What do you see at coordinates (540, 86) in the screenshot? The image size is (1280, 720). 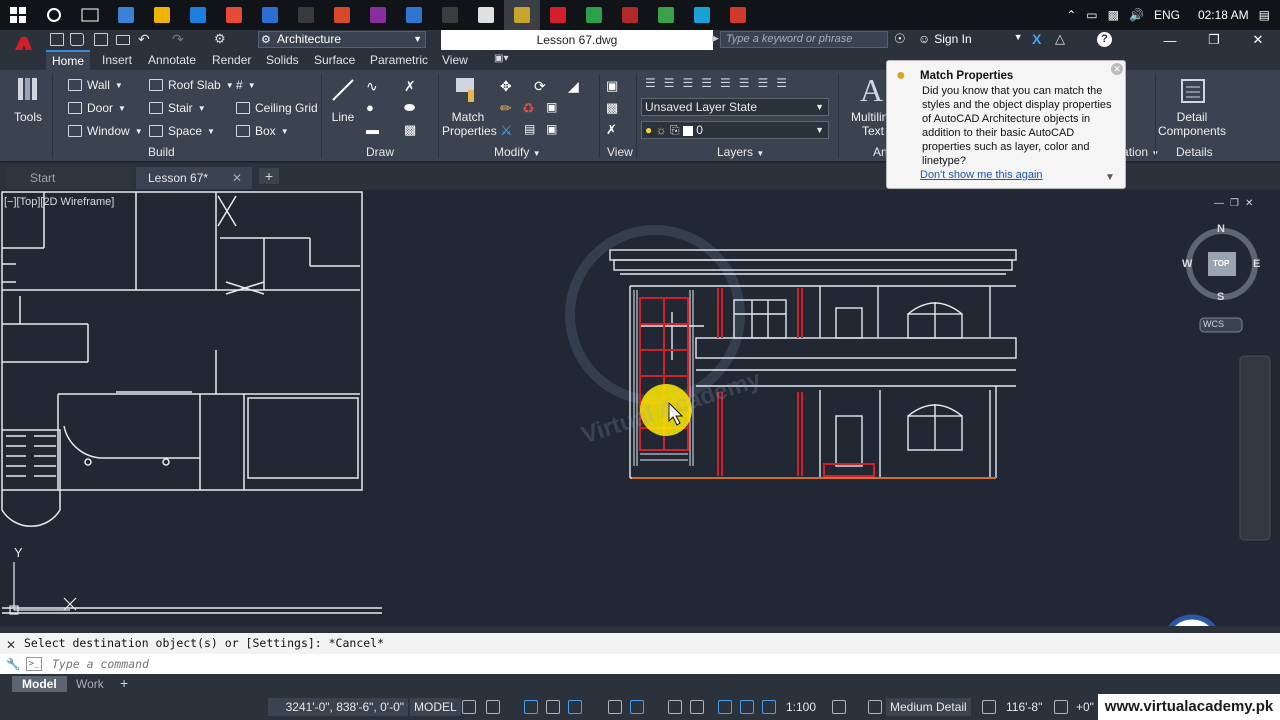 I see `rotate-icon: ⟳` at bounding box center [540, 86].